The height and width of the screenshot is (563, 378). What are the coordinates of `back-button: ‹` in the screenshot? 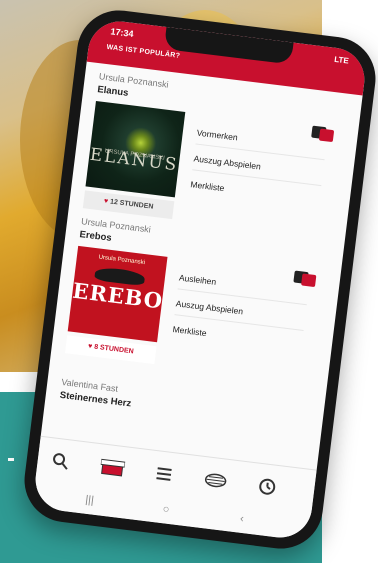 It's located at (241, 519).